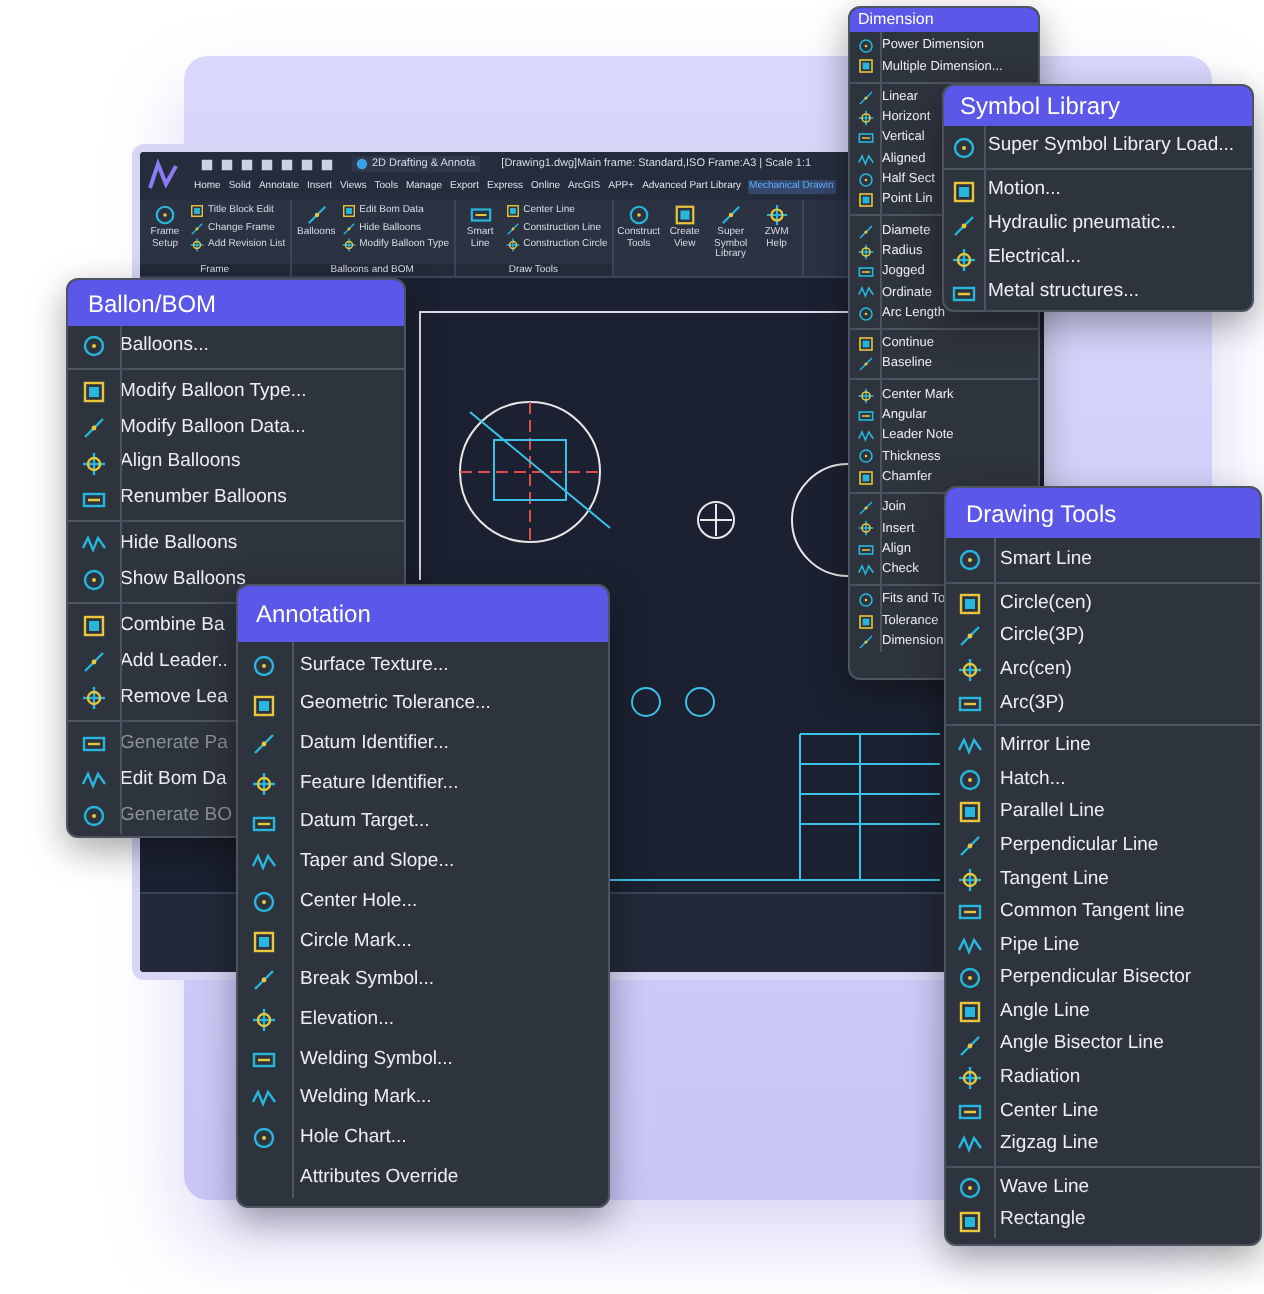 This screenshot has height=1294, width=1264. Describe the element at coordinates (1098, 106) in the screenshot. I see `panel-title: Symbol Library` at that location.